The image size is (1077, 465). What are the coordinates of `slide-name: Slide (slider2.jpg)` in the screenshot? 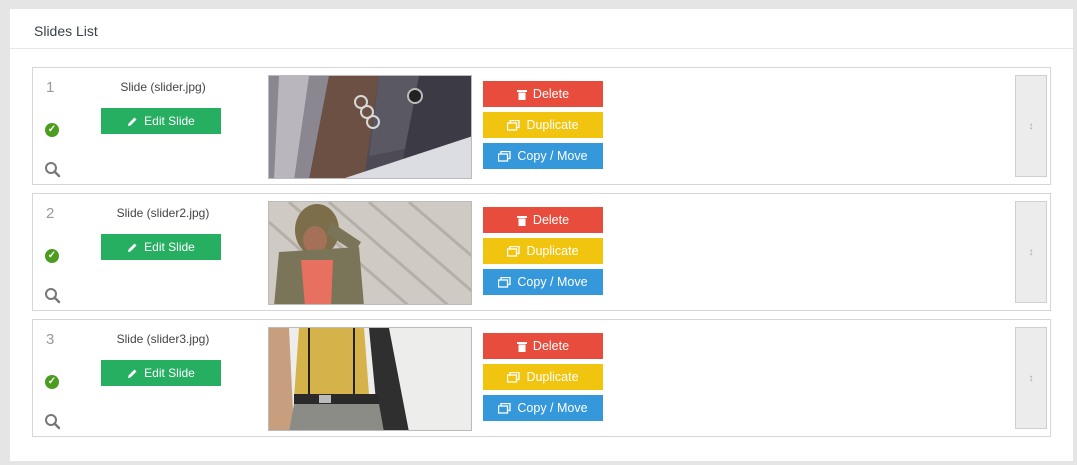 It's located at (163, 213).